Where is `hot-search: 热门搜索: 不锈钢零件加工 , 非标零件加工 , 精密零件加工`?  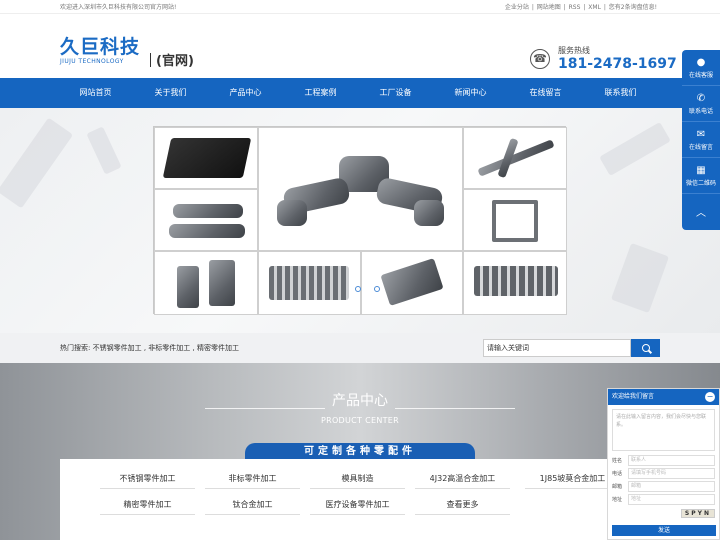 hot-search: 热门搜索: 不锈钢零件加工 , 非标零件加工 , 精密零件加工 is located at coordinates (149, 348).